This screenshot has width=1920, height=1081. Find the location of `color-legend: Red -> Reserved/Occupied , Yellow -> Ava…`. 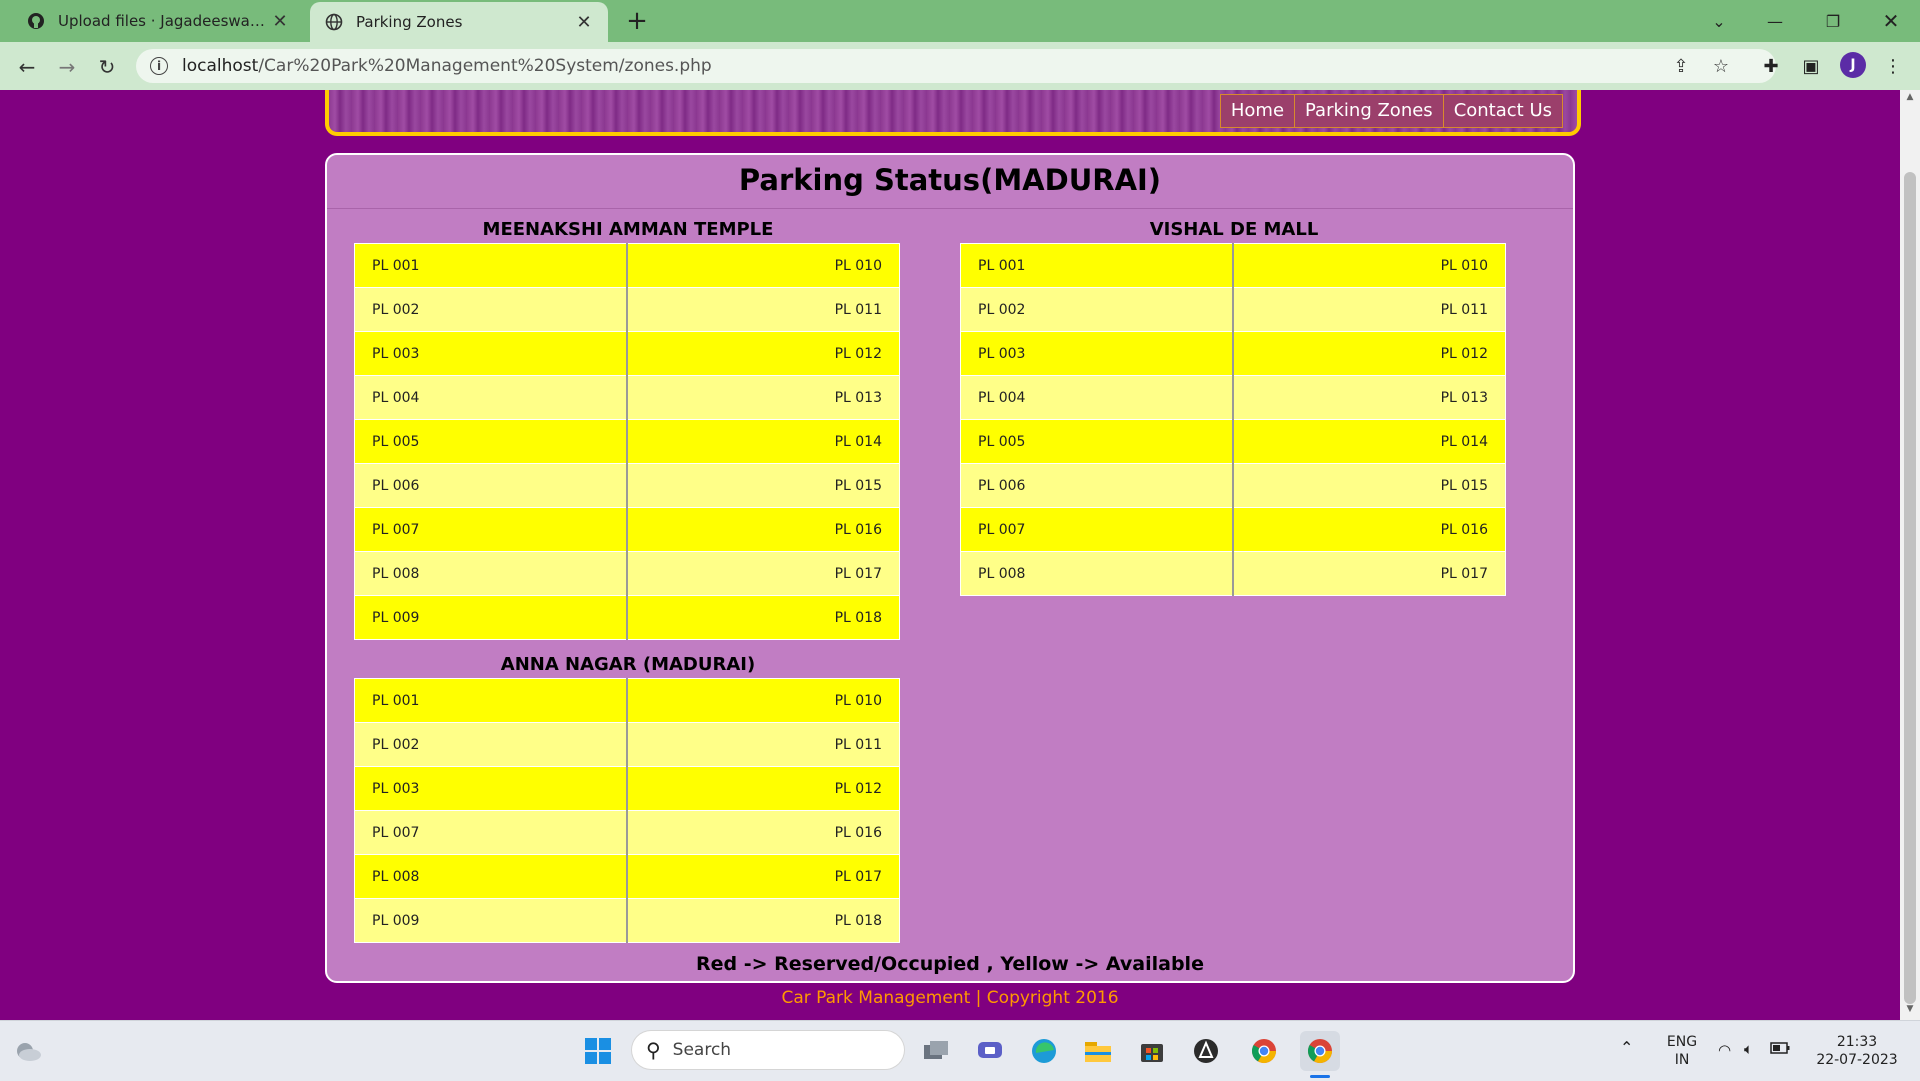

color-legend: Red -> Reserved/Occupied , Yellow -> Ava… is located at coordinates (950, 964).